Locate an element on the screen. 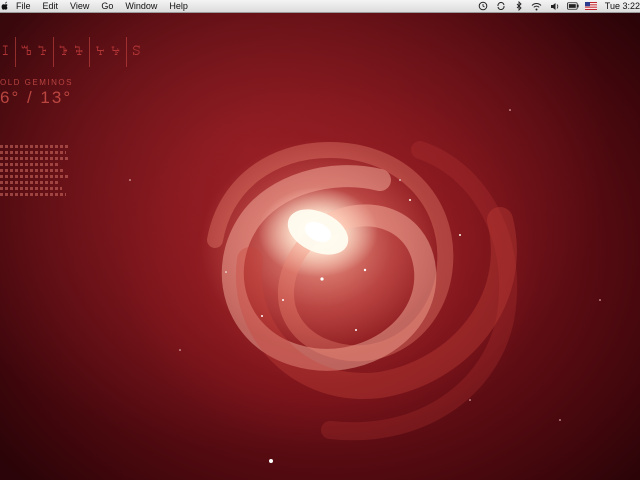 Image resolution: width=640 pixels, height=480 pixels. menu-bar-left: File Edit View Go Window Help is located at coordinates (97, 6).